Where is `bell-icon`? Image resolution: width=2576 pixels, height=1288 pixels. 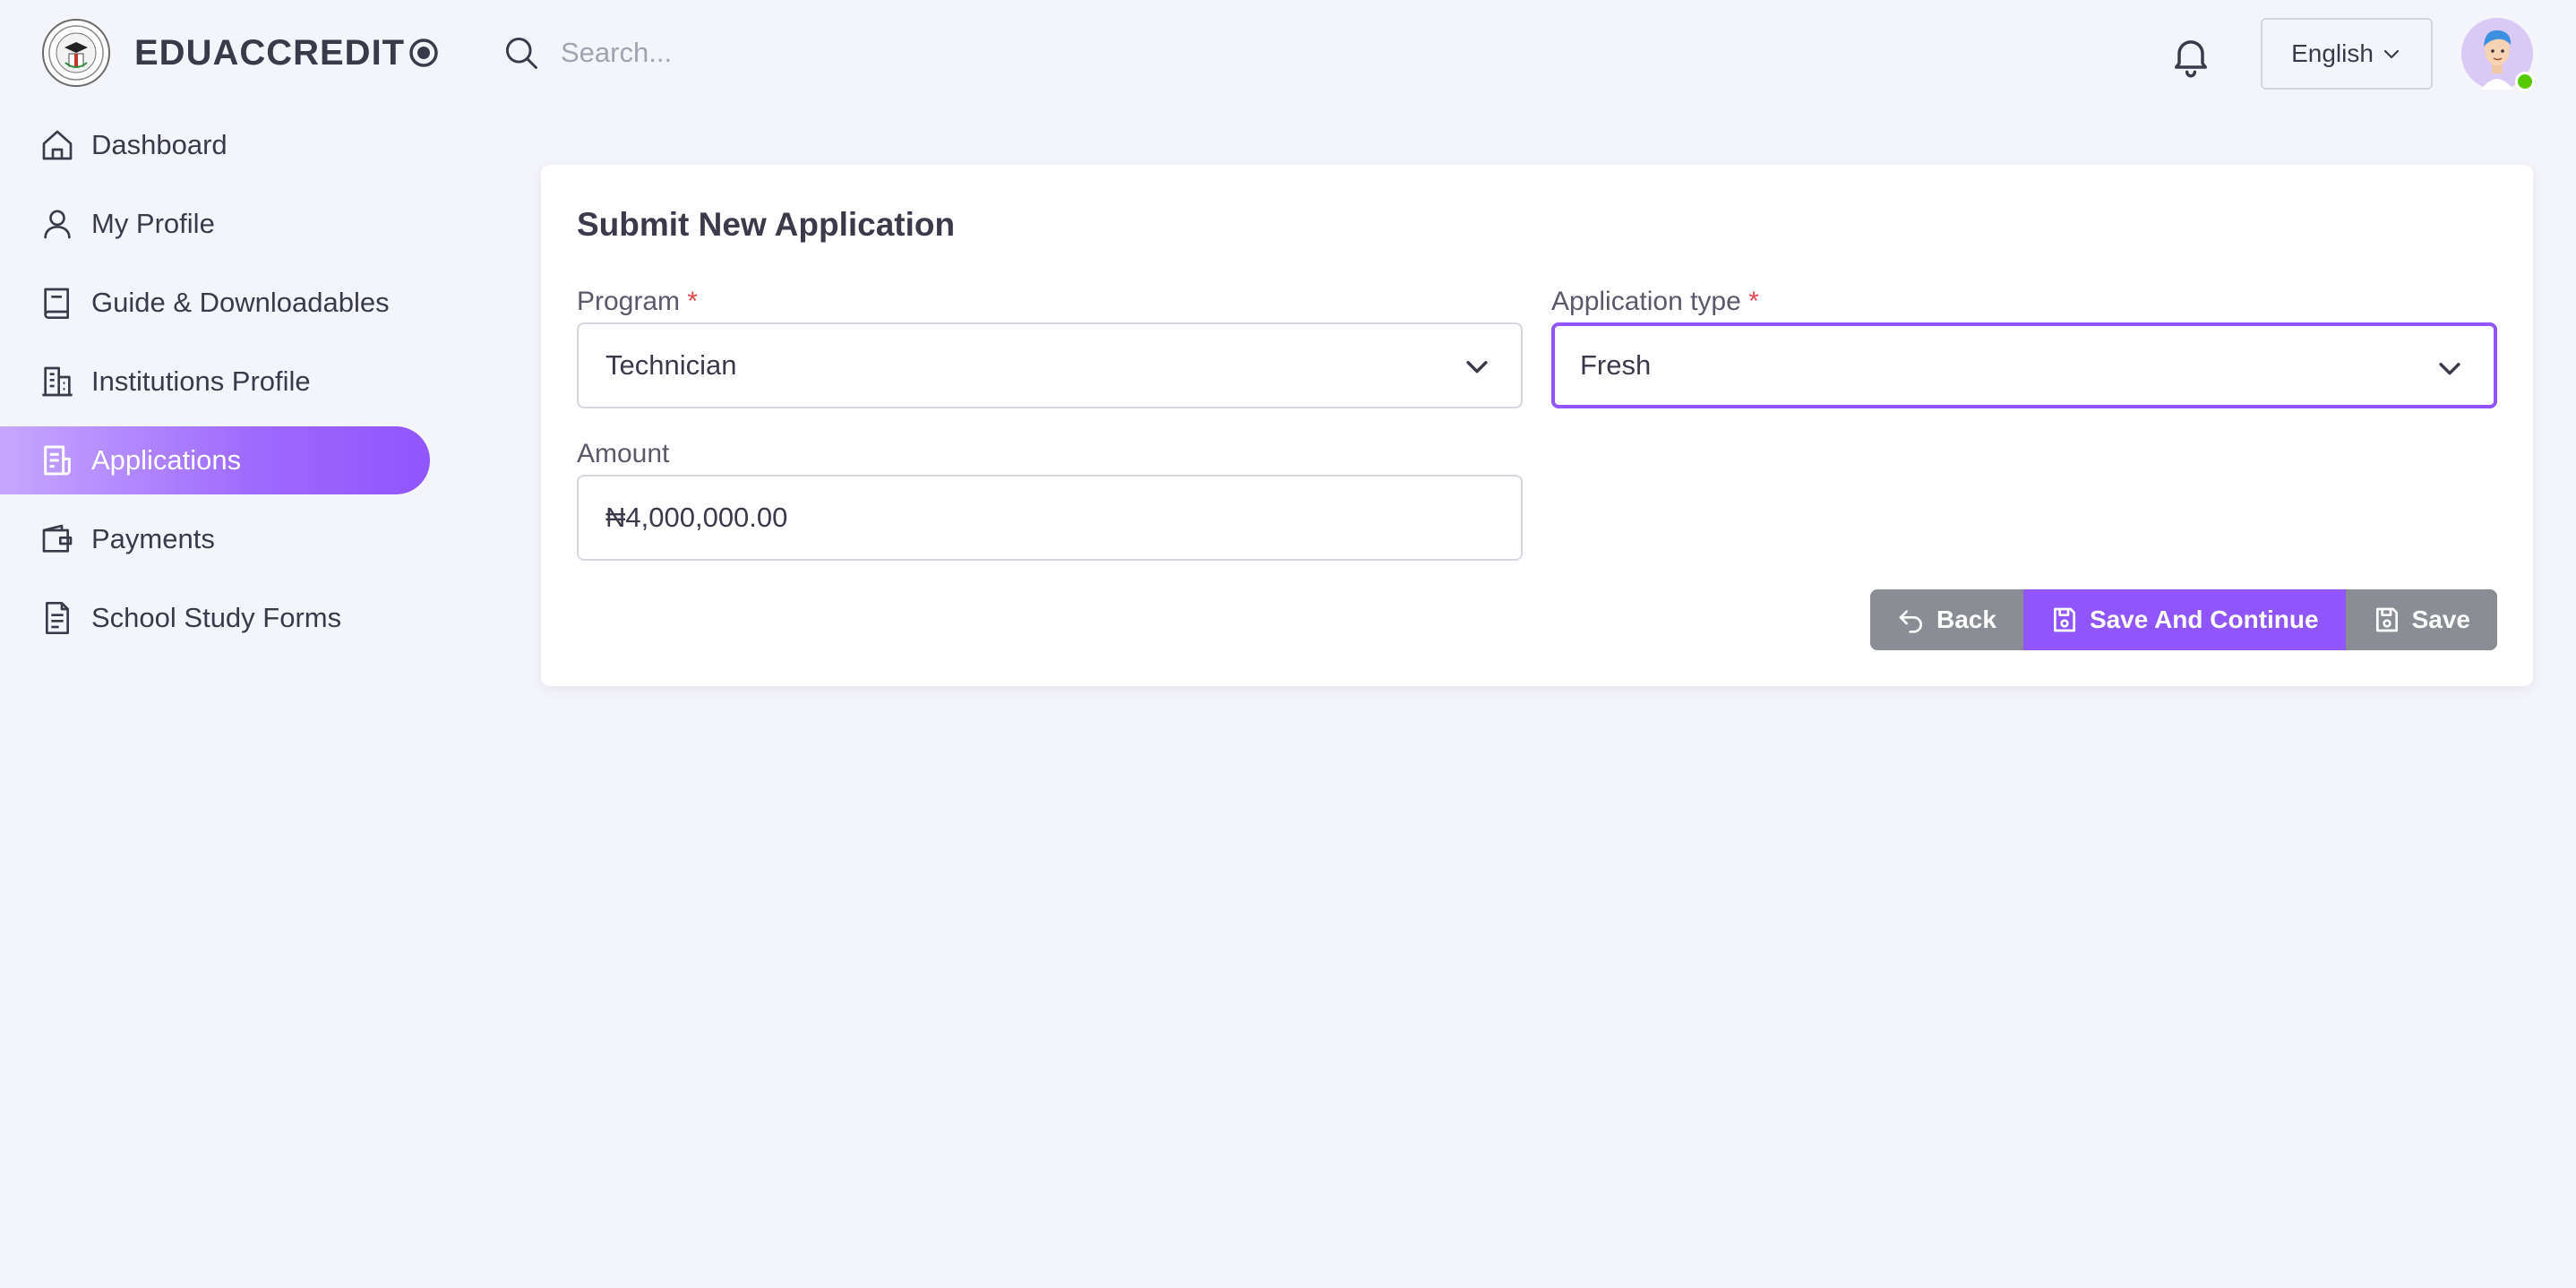
bell-icon is located at coordinates (2191, 55).